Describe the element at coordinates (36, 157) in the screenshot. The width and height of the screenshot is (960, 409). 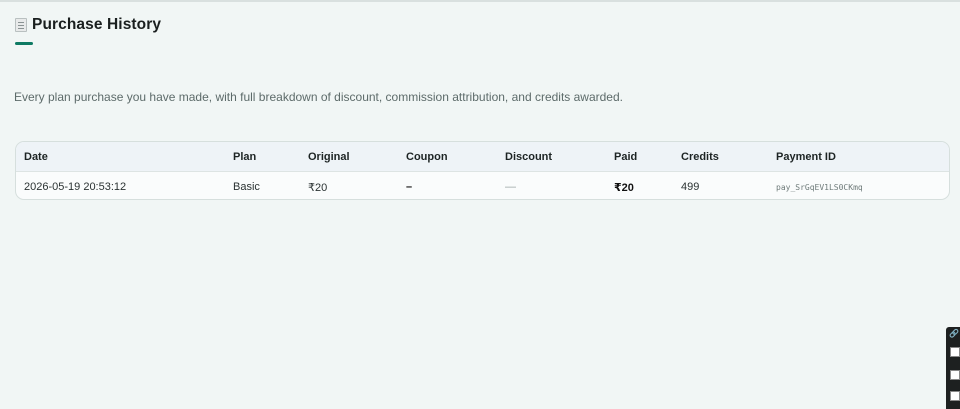
I see `column-header-date: Date` at that location.